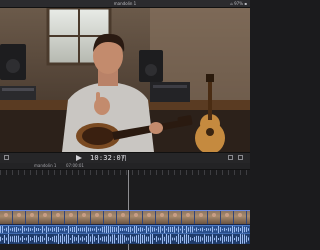  I want to click on timecode-display: 10:32:07, so click(107, 158).